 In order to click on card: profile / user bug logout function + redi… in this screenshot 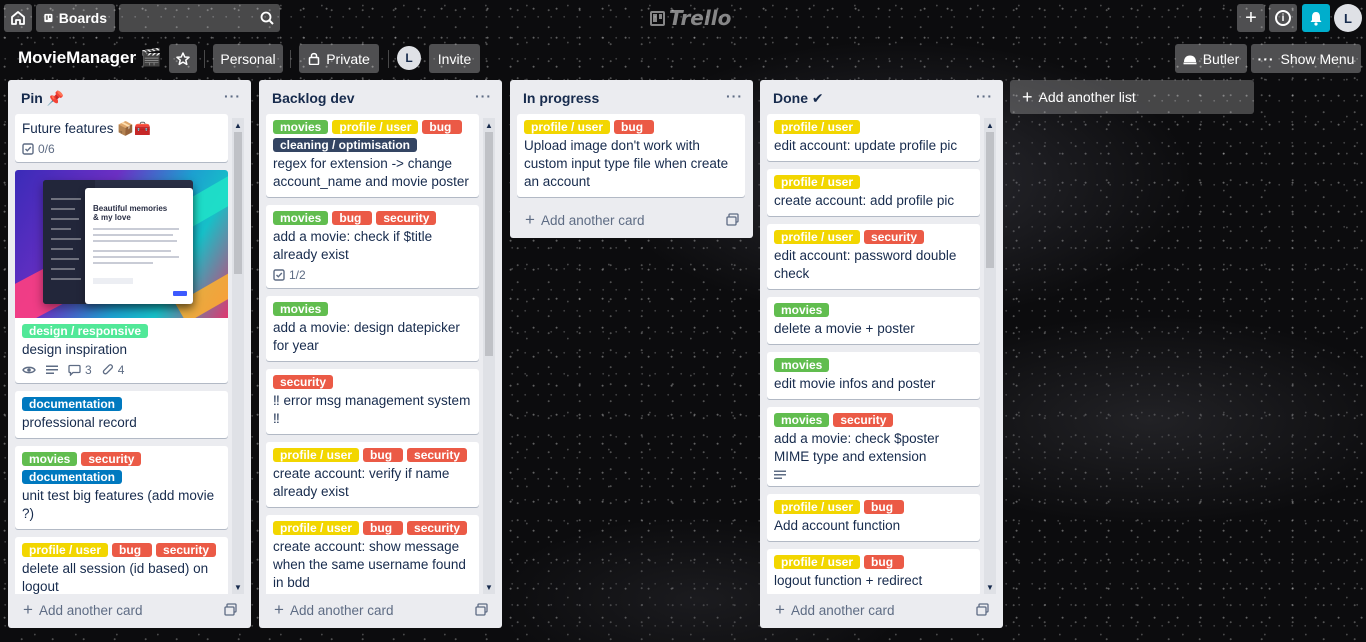, I will do `click(873, 571)`.